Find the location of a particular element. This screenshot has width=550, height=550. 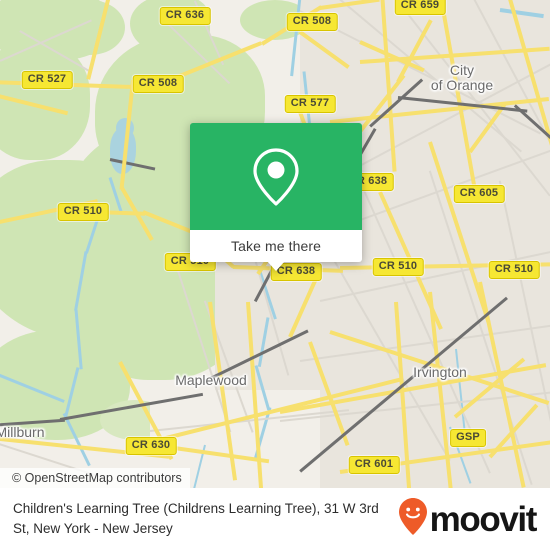

road-shield: CR 577 is located at coordinates (310, 104).